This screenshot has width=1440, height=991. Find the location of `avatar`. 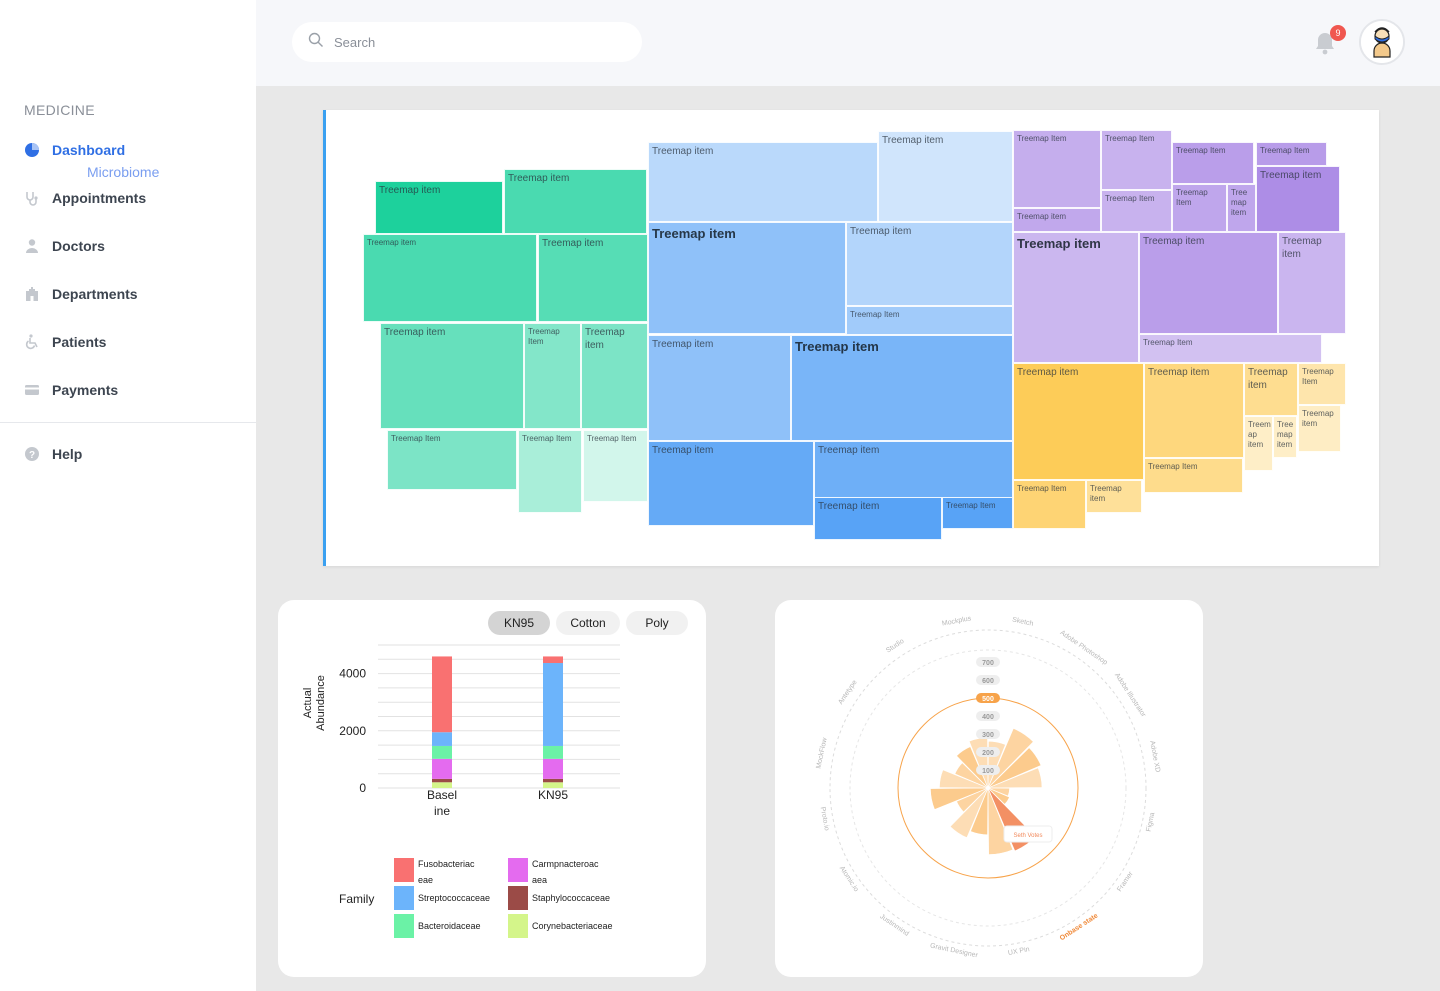

avatar is located at coordinates (1382, 42).